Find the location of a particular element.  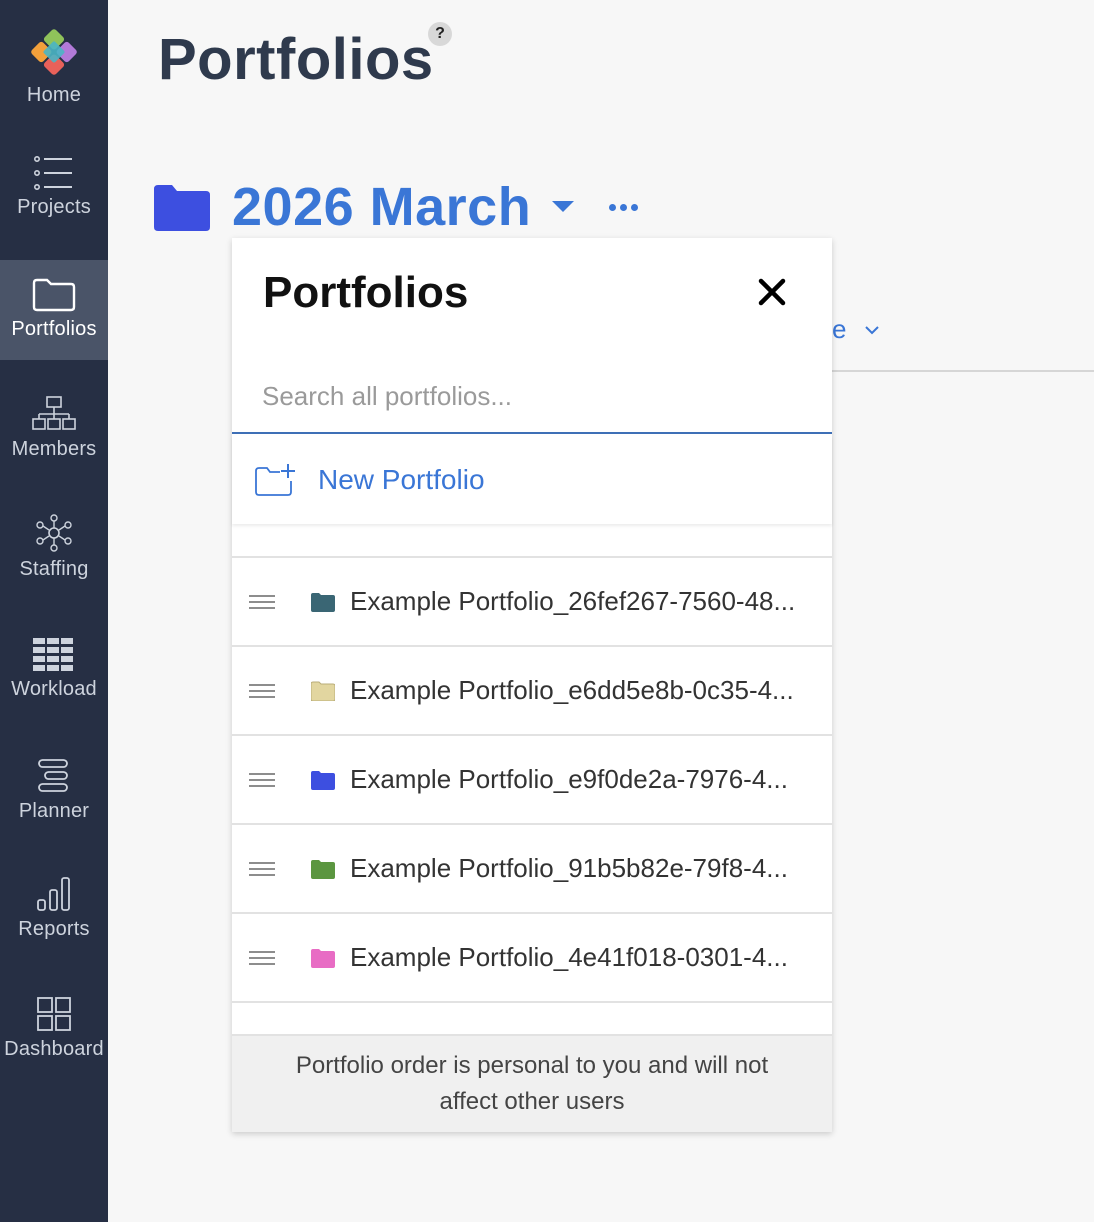

nav-planner: Planner is located at coordinates (54, 803).